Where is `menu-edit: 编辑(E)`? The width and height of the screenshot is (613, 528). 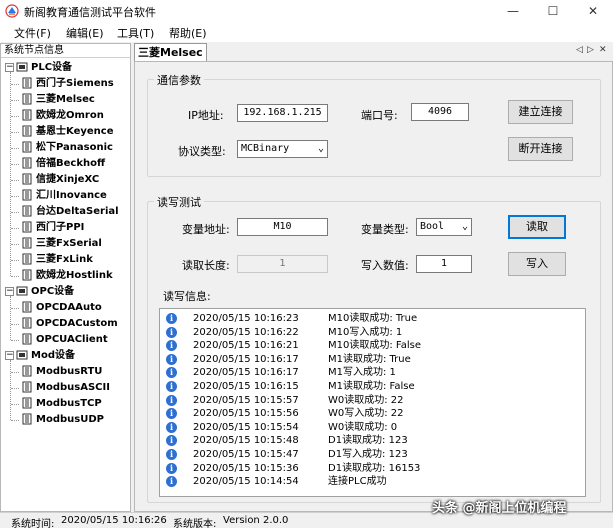
menu-edit: 编辑(E) is located at coordinates (85, 33).